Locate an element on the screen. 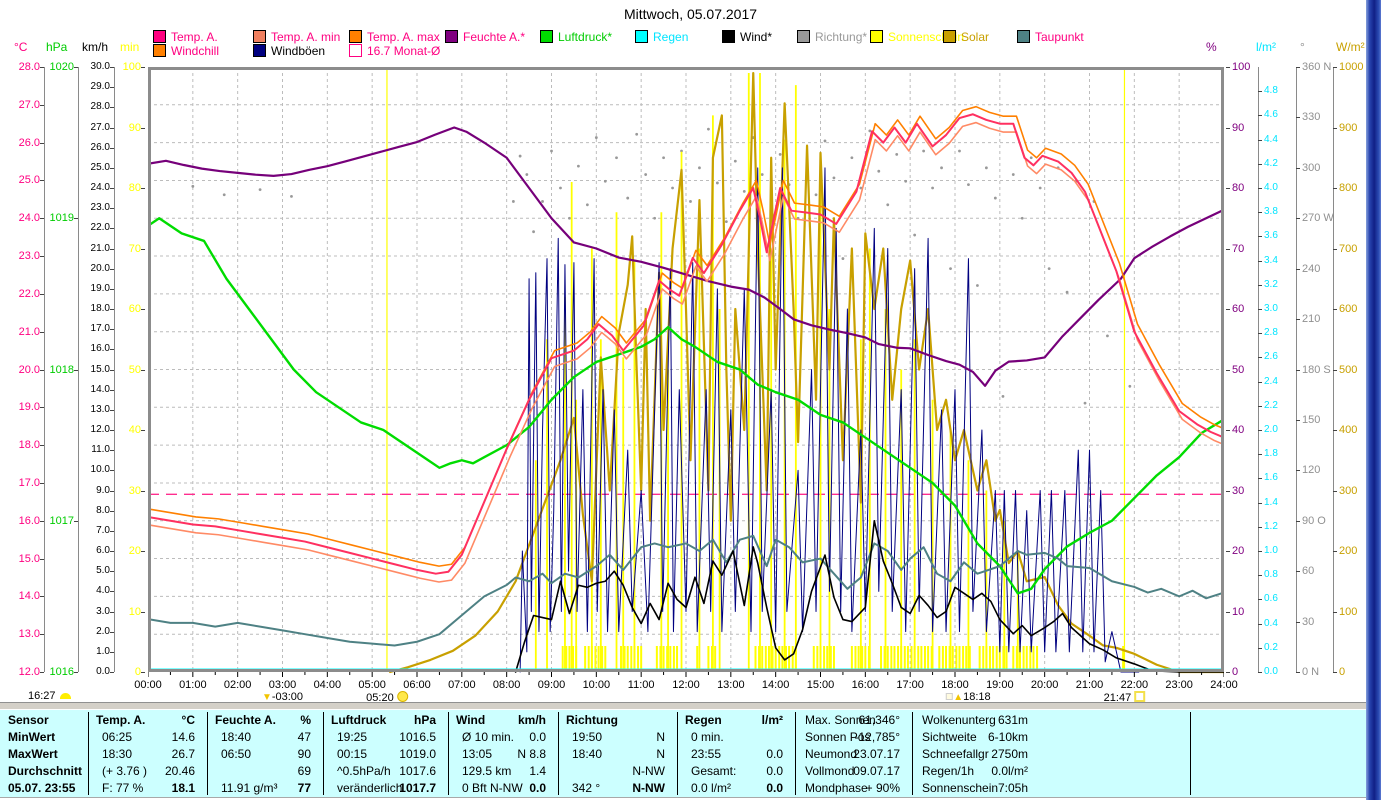  axis-tick-label-rain_lm2: 0.6 is located at coordinates (1271, 599).